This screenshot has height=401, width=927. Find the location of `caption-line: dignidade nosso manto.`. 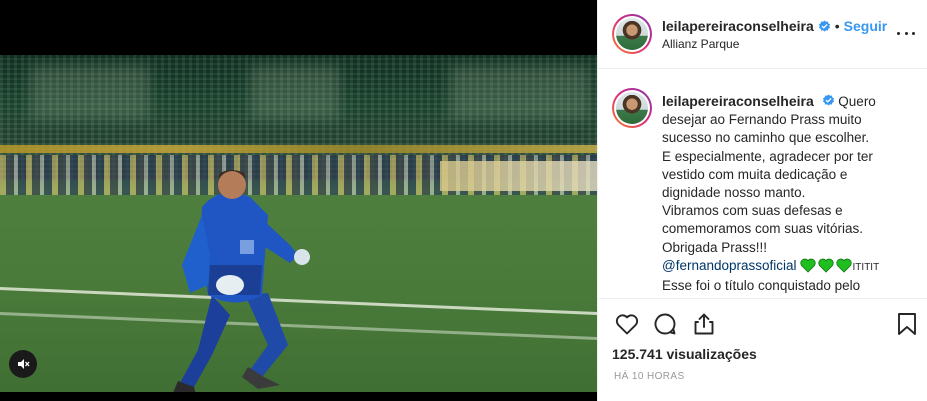

caption-line: dignidade nosso manto. is located at coordinates (734, 193).